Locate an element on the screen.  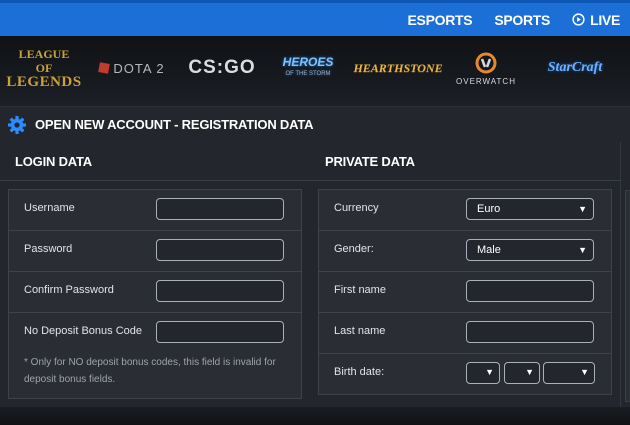
hearthstone-logo-text: HEARTHSTONE is located at coordinates (398, 67).